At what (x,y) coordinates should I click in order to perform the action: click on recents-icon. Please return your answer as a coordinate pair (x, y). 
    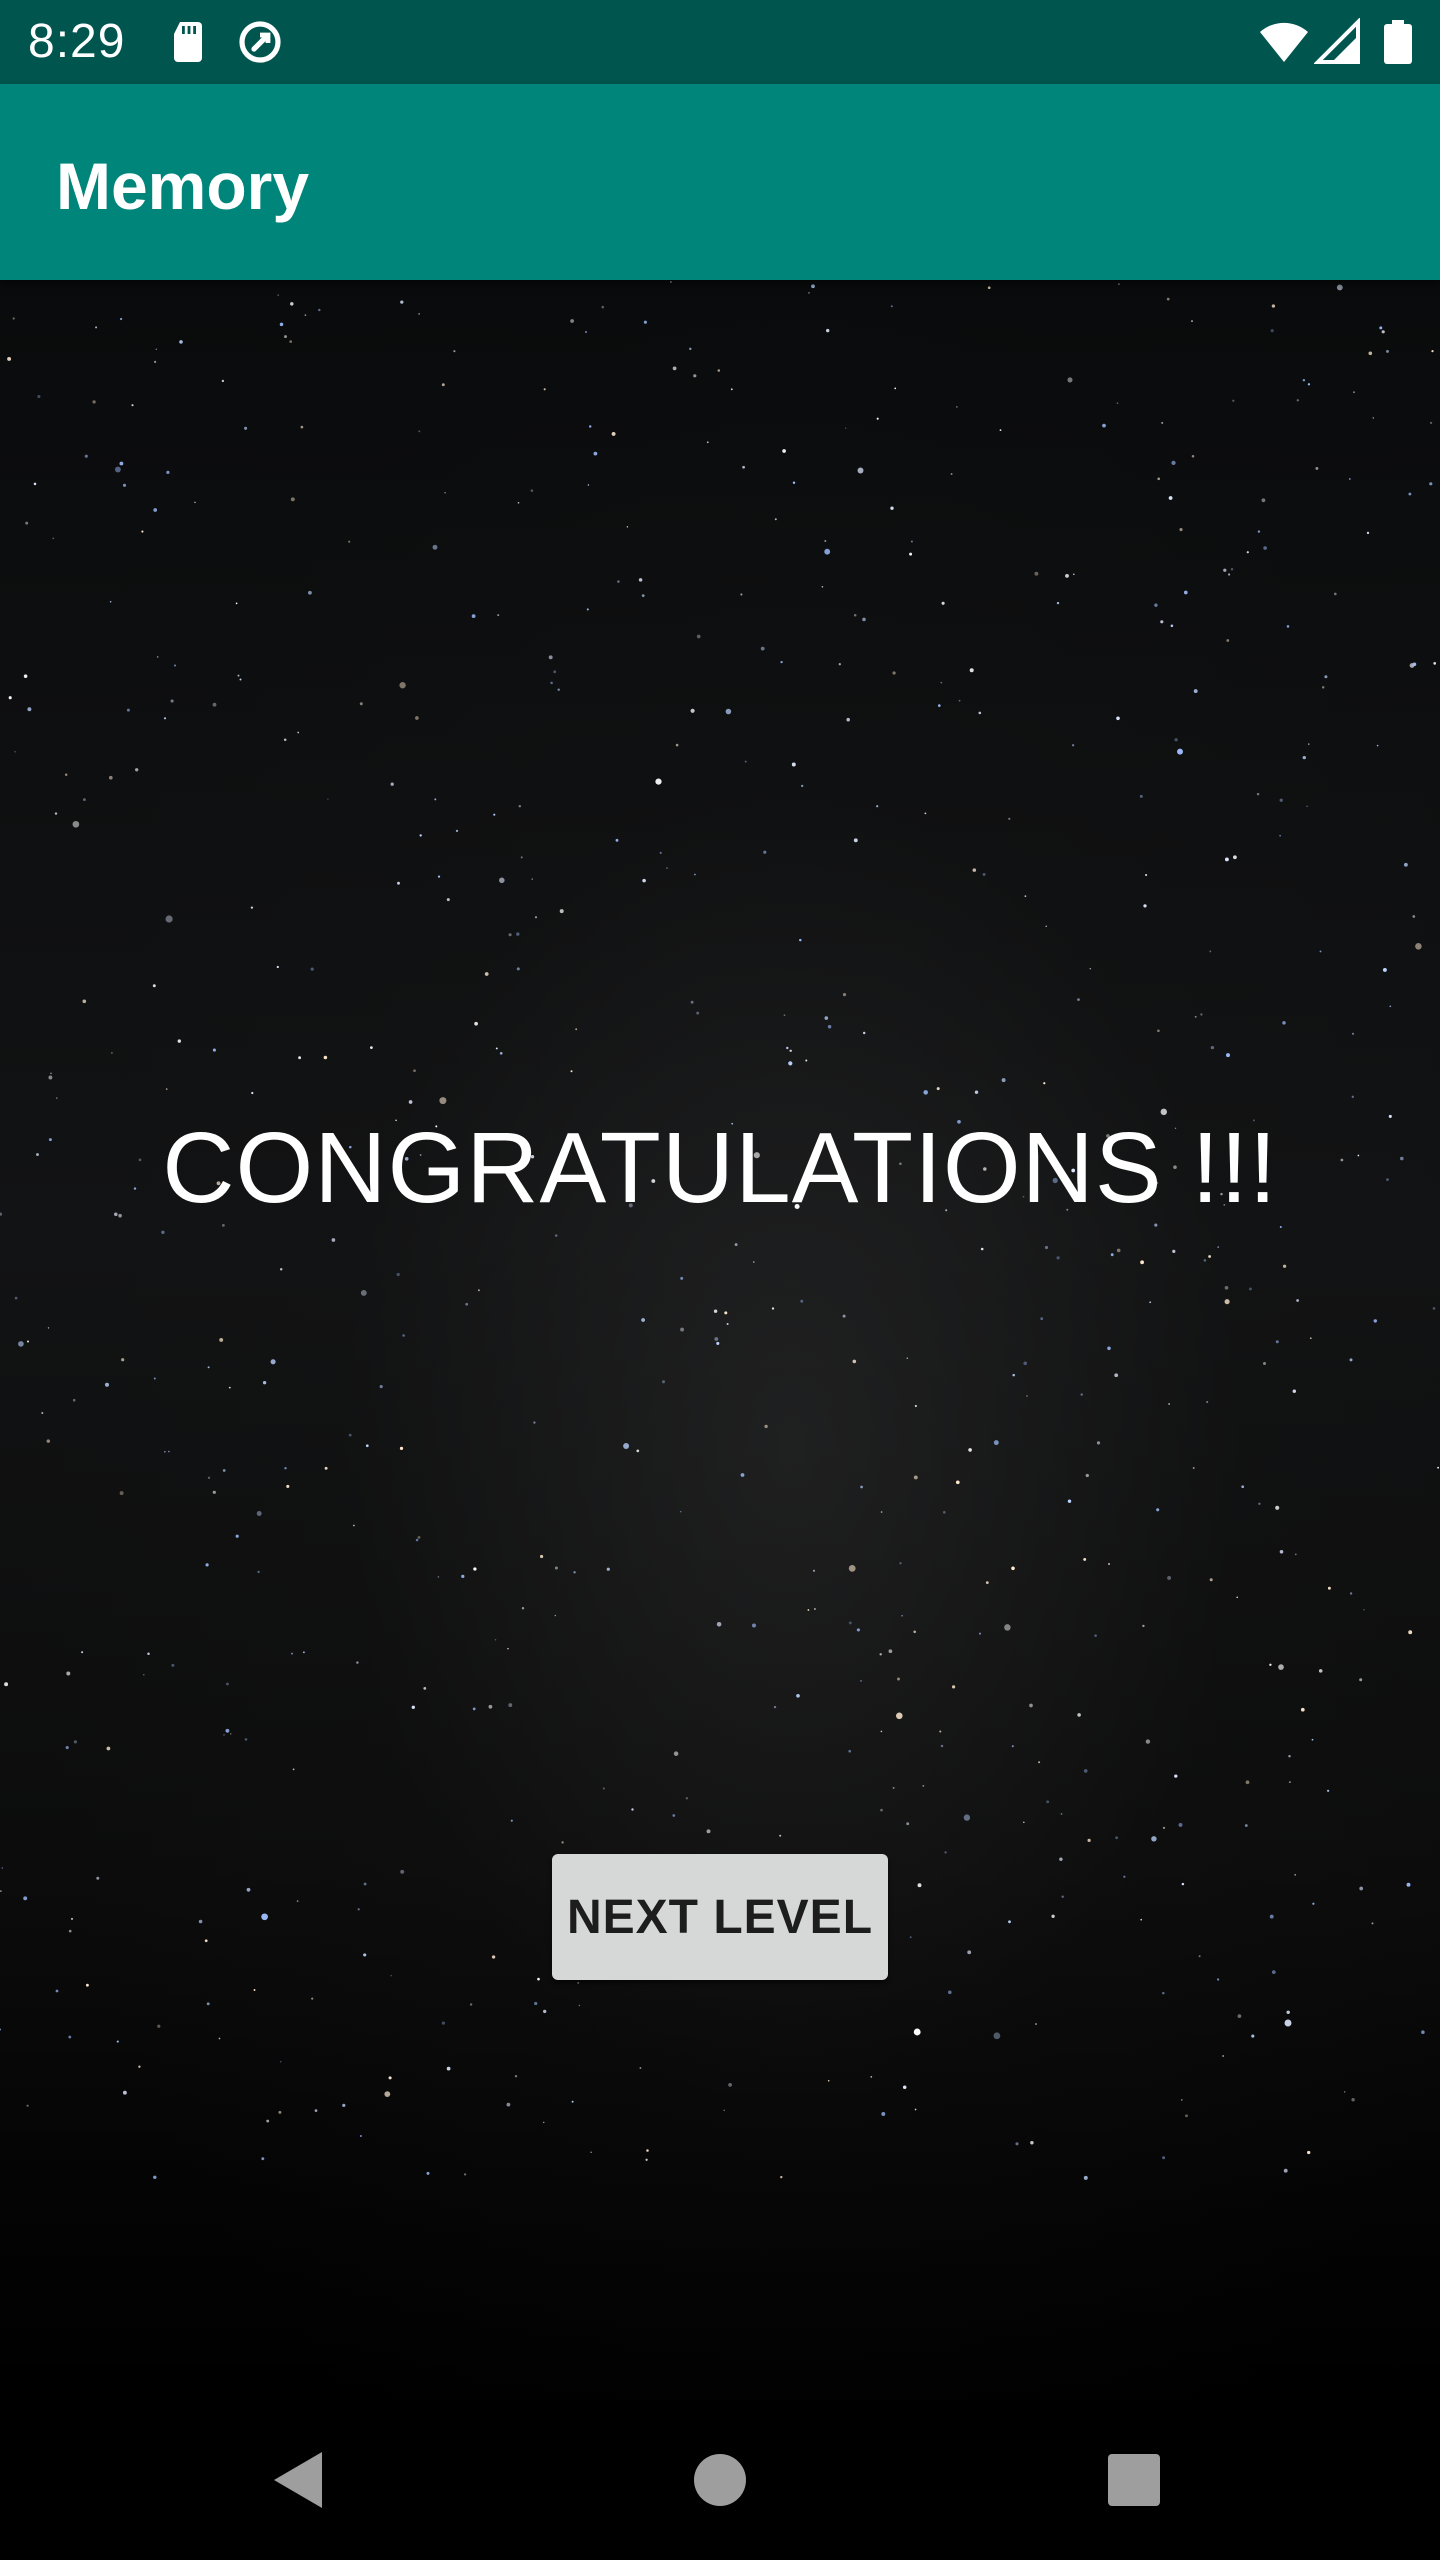
    Looking at the image, I should click on (1134, 2480).